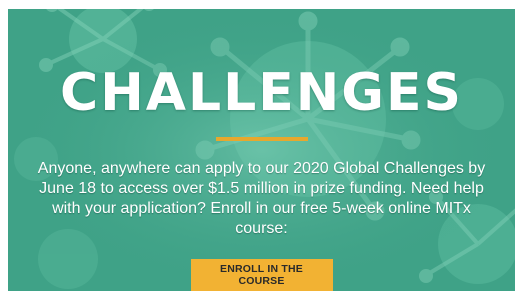  What do you see at coordinates (261, 139) in the screenshot?
I see `accent-divider` at bounding box center [261, 139].